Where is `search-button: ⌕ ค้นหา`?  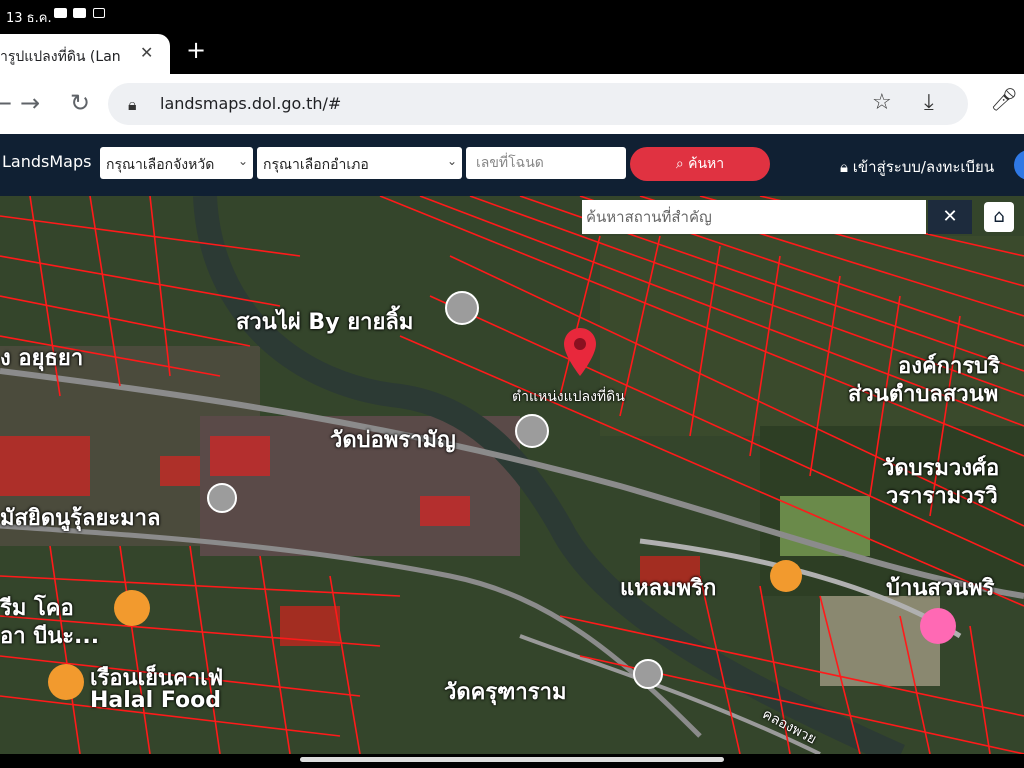
search-button: ⌕ ค้นหา is located at coordinates (700, 164).